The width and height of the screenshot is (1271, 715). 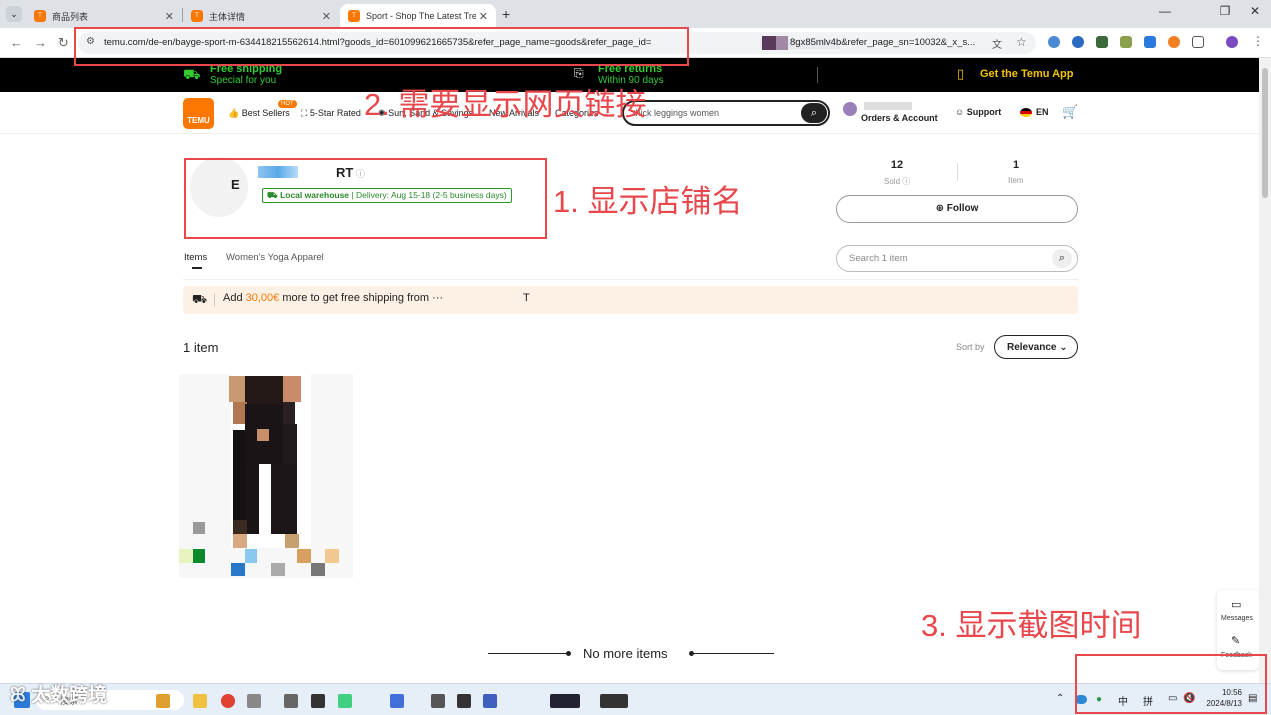 I want to click on logo-text: TEMU, so click(x=198, y=120).